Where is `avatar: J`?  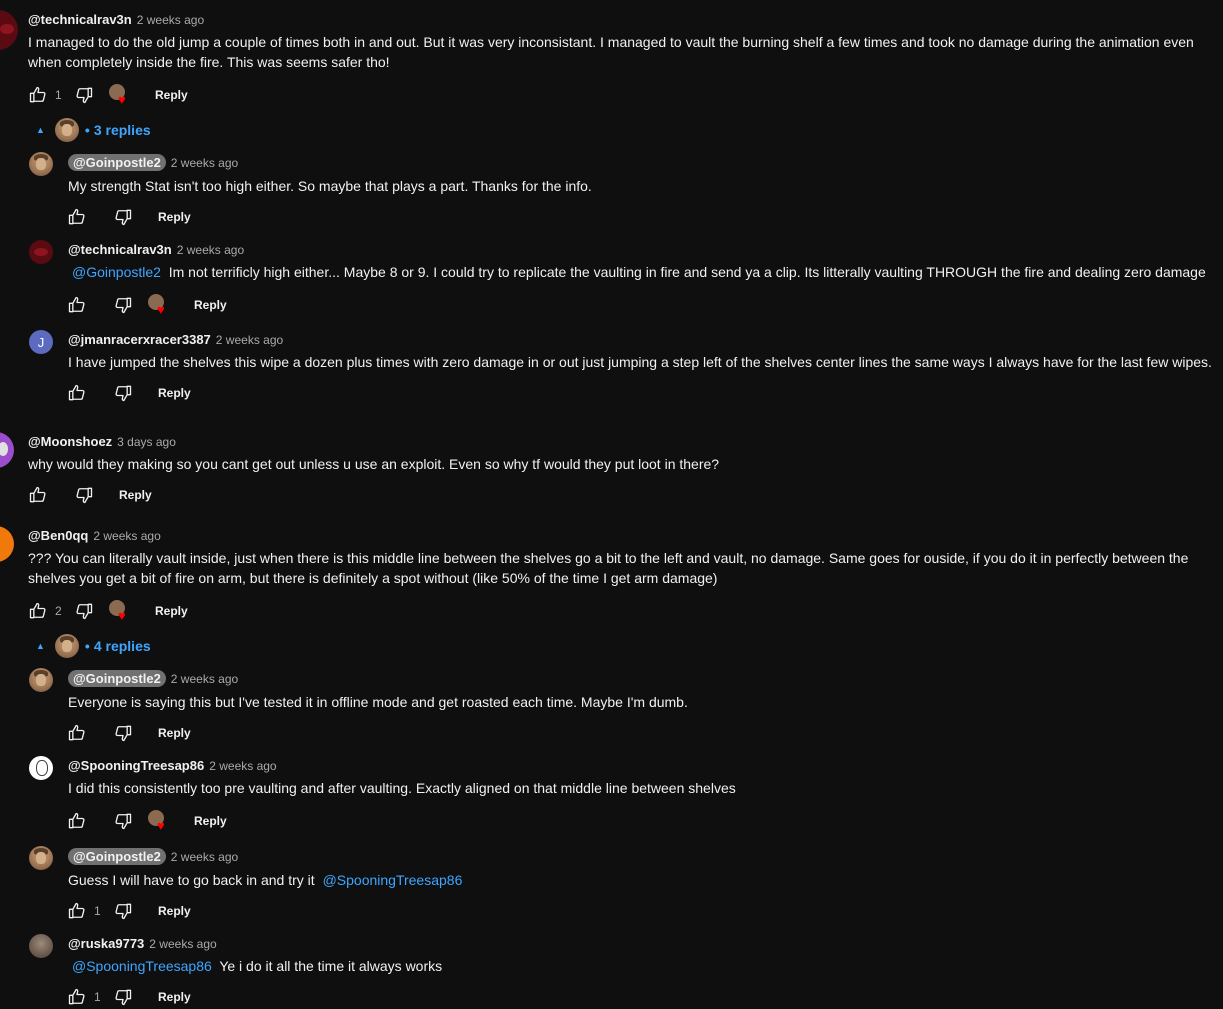
avatar: J is located at coordinates (41, 342).